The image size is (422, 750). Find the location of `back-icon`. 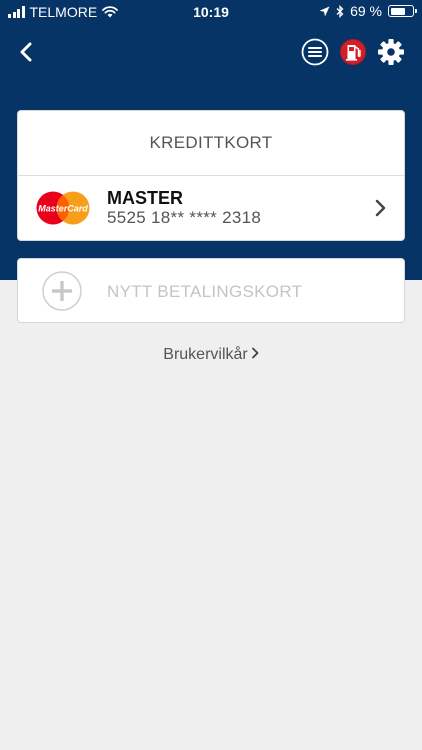

back-icon is located at coordinates (26, 52).